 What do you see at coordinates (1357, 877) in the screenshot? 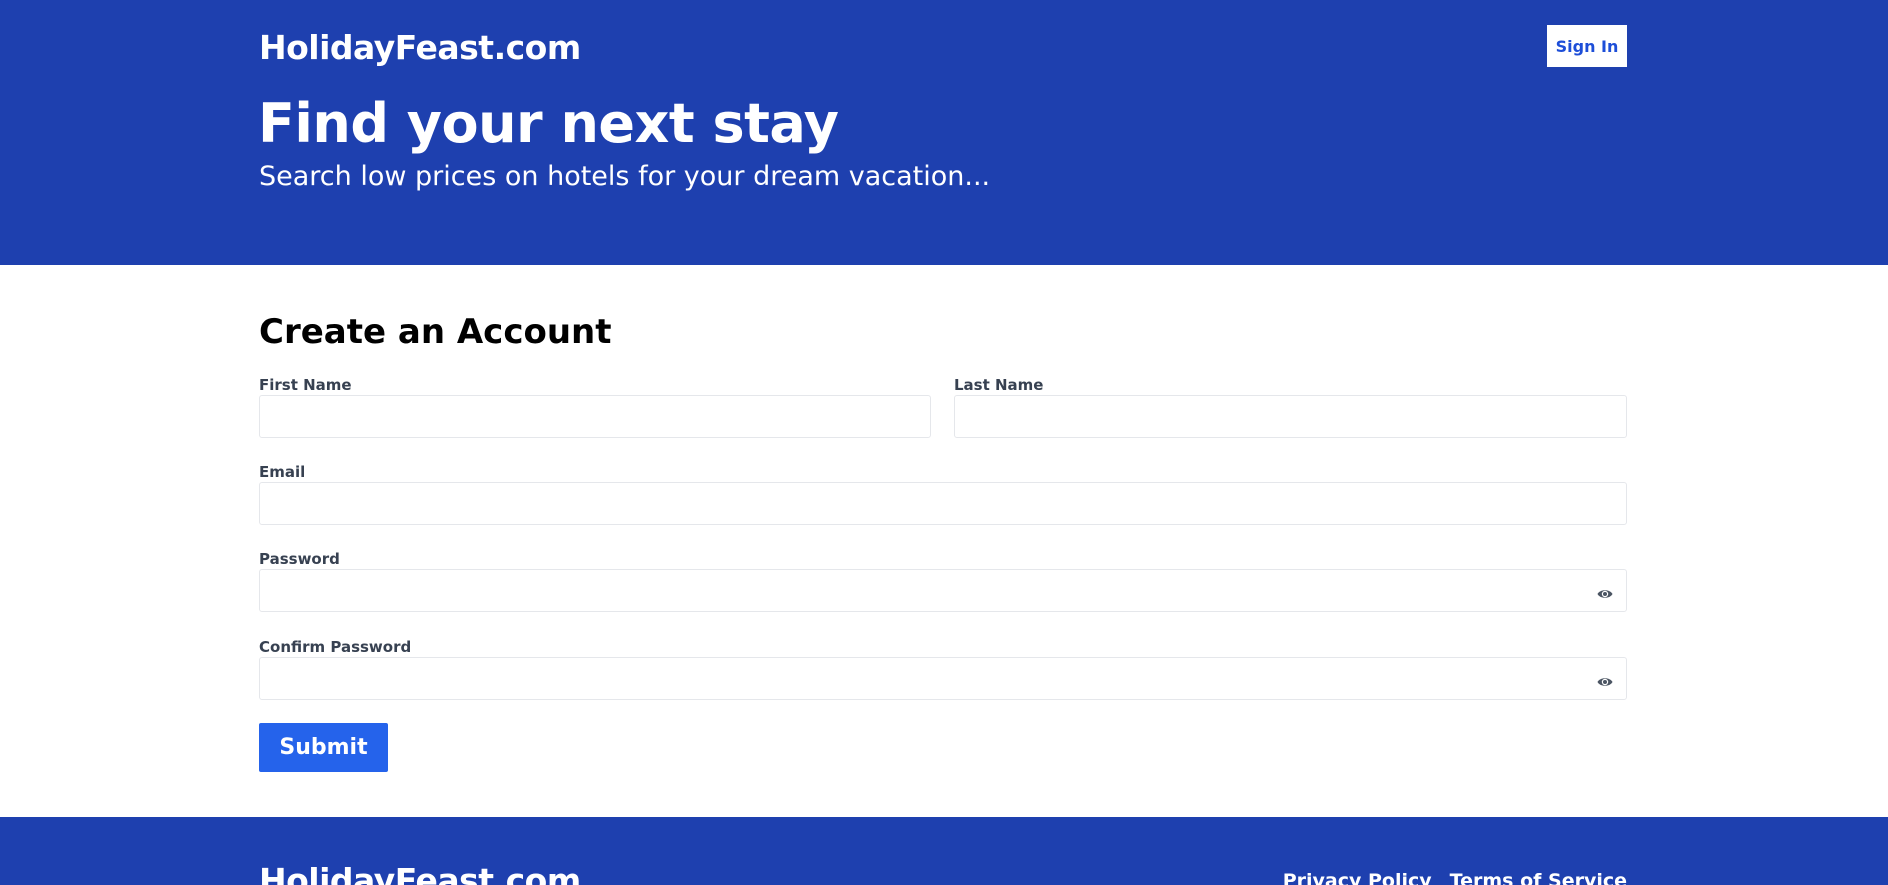
I see `privacy-policy-link: Privacy Policy` at bounding box center [1357, 877].